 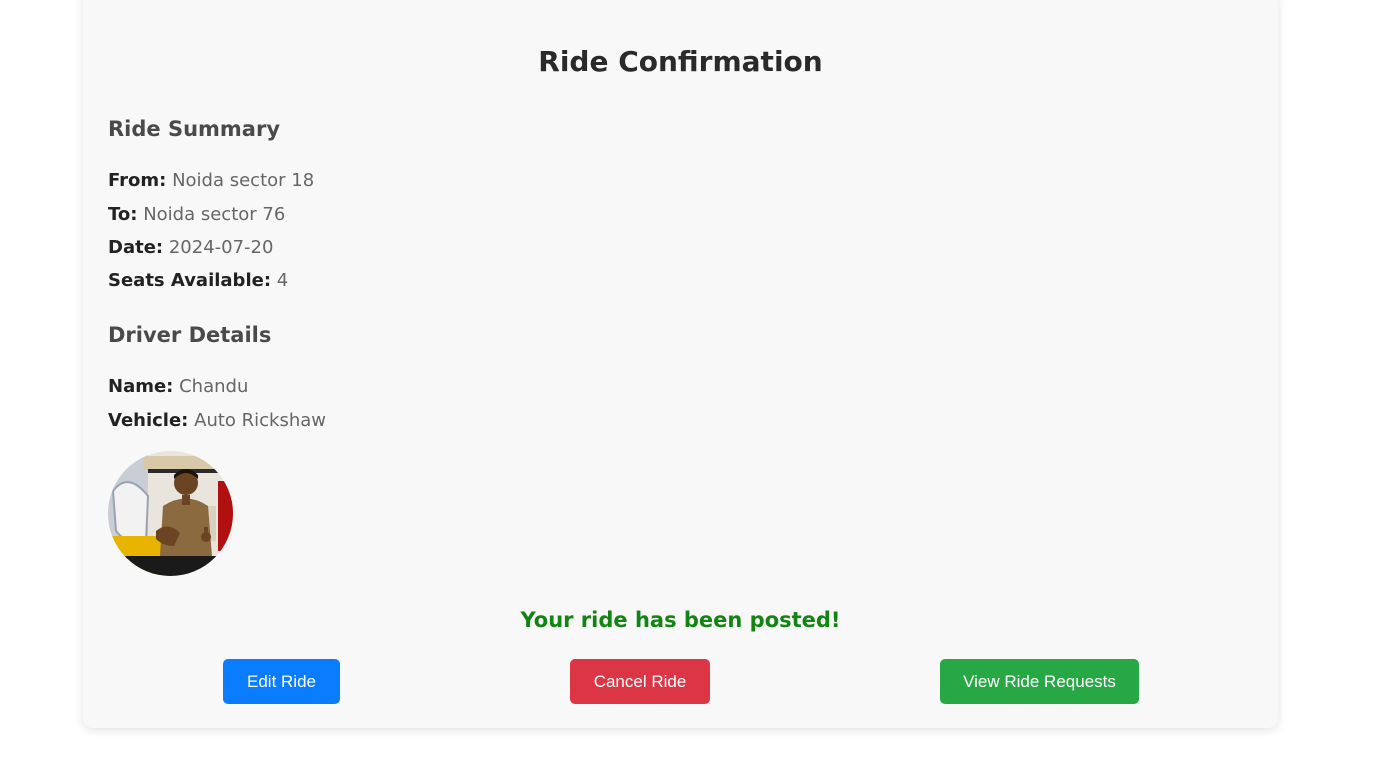 What do you see at coordinates (1039, 681) in the screenshot?
I see `view-ride-requests-button: View Ride Requests` at bounding box center [1039, 681].